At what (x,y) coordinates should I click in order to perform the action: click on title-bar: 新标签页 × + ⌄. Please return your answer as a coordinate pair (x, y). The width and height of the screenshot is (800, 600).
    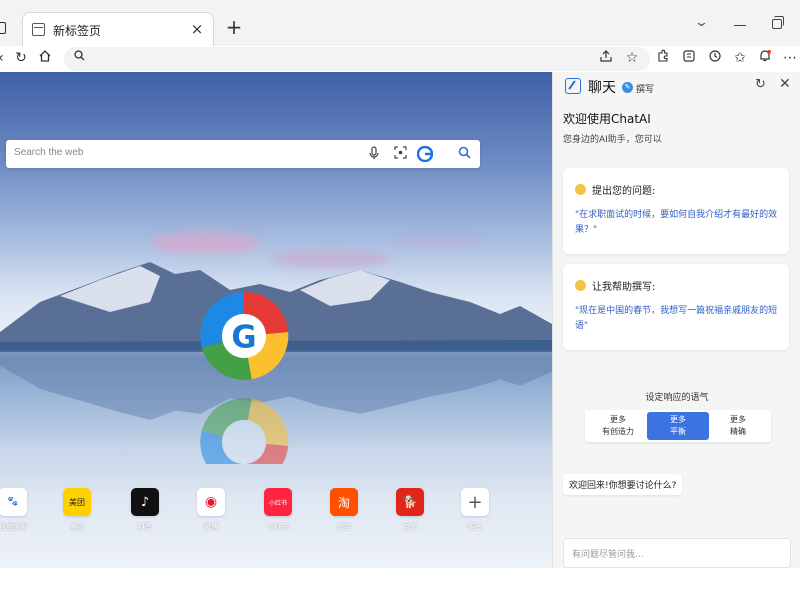
    Looking at the image, I should click on (400, 23).